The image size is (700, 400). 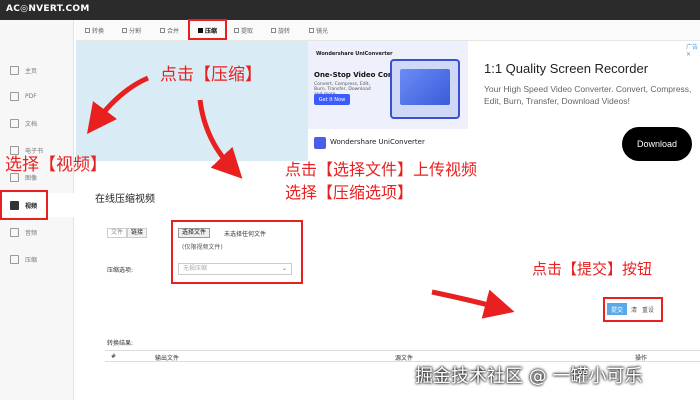 I want to click on sidebar-item-label: 音频, so click(x=31, y=233).